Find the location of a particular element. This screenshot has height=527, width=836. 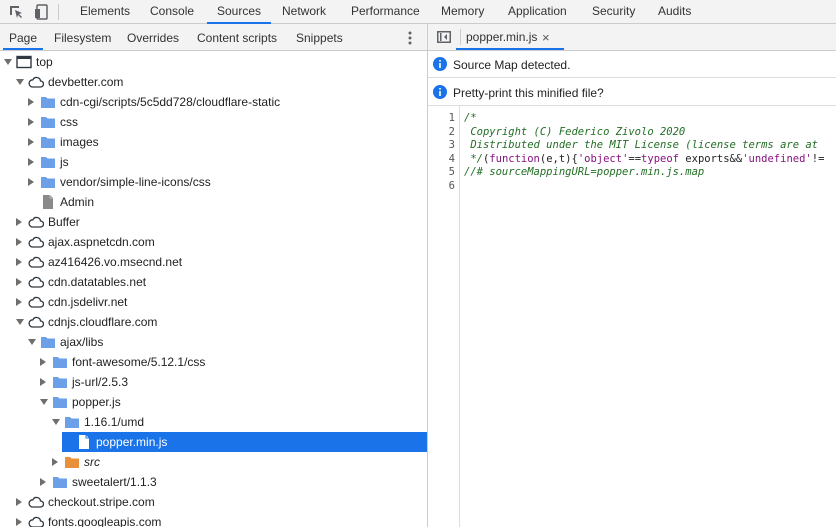

file-tab-label: popper.min.js is located at coordinates (502, 37).